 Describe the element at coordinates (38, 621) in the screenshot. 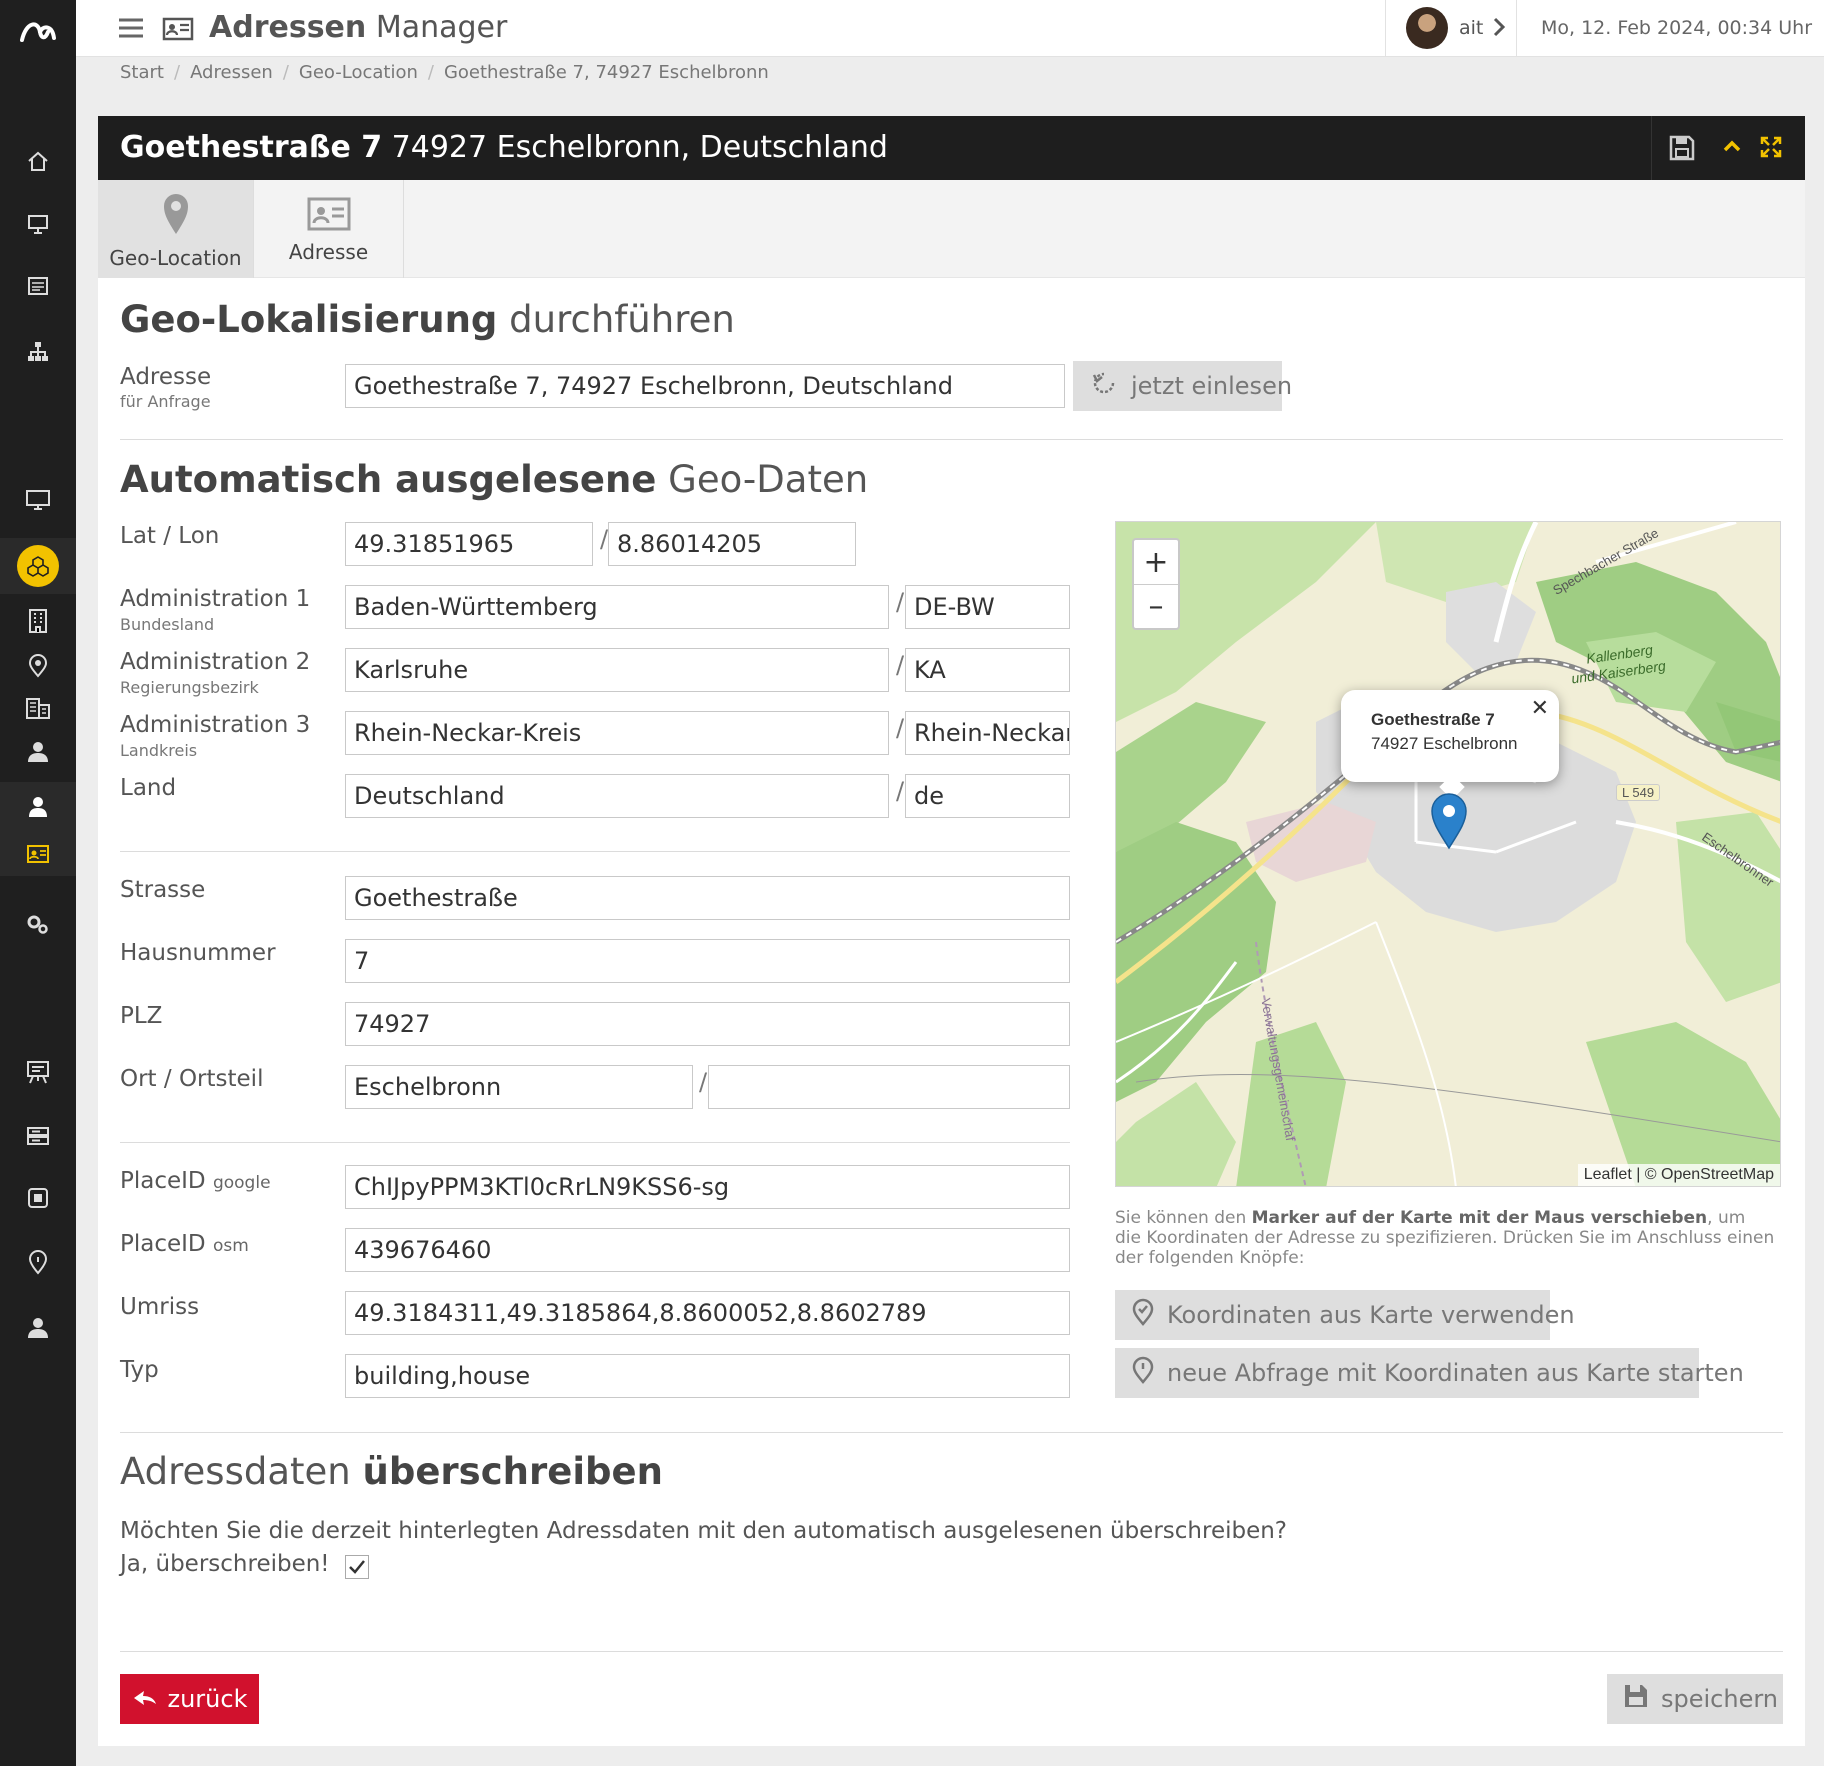

I see `building-icon` at that location.